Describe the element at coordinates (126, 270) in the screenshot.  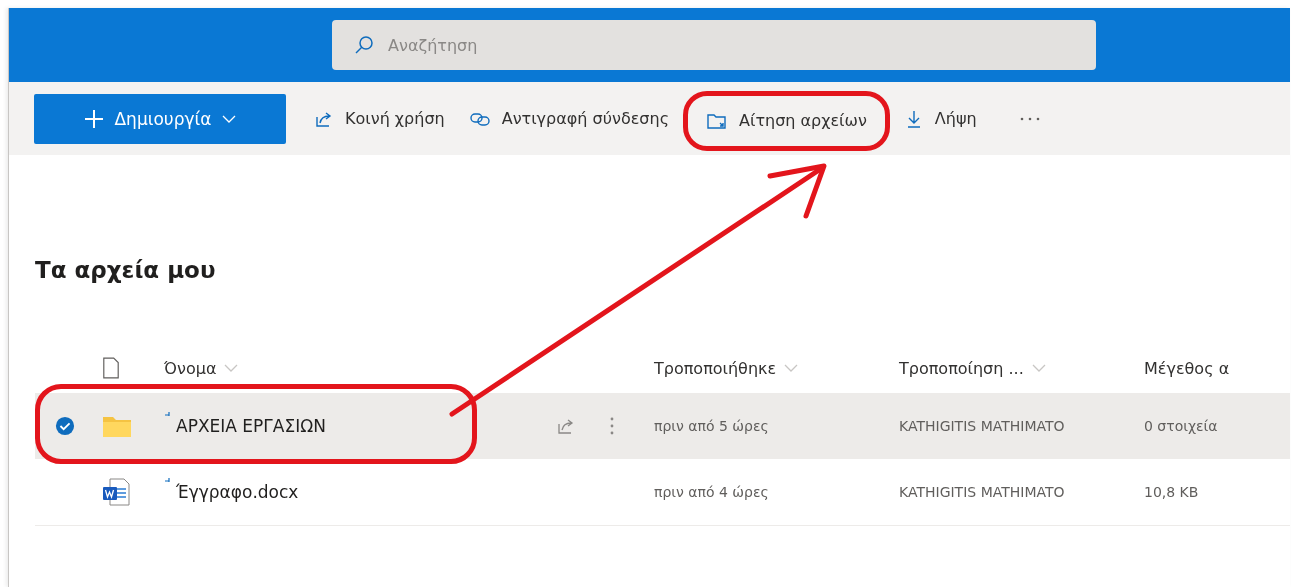
I see `page-title: Τα αρχεία μου` at that location.